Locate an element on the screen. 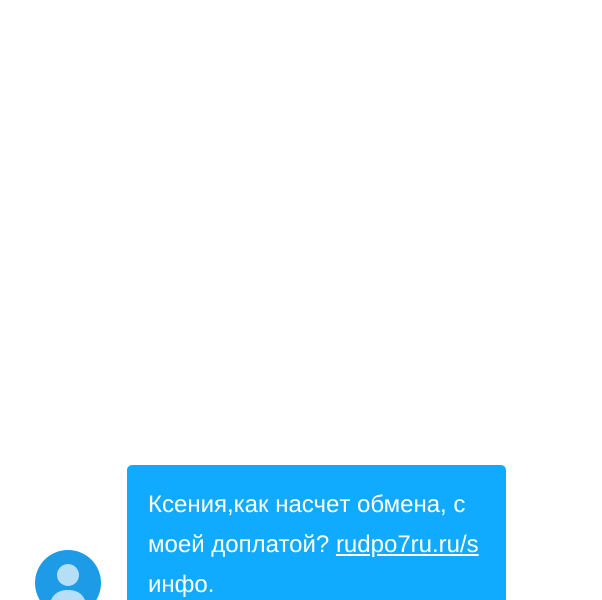 The width and height of the screenshot is (602, 600). message-link: rudpo7ru.ru/s is located at coordinates (407, 544).